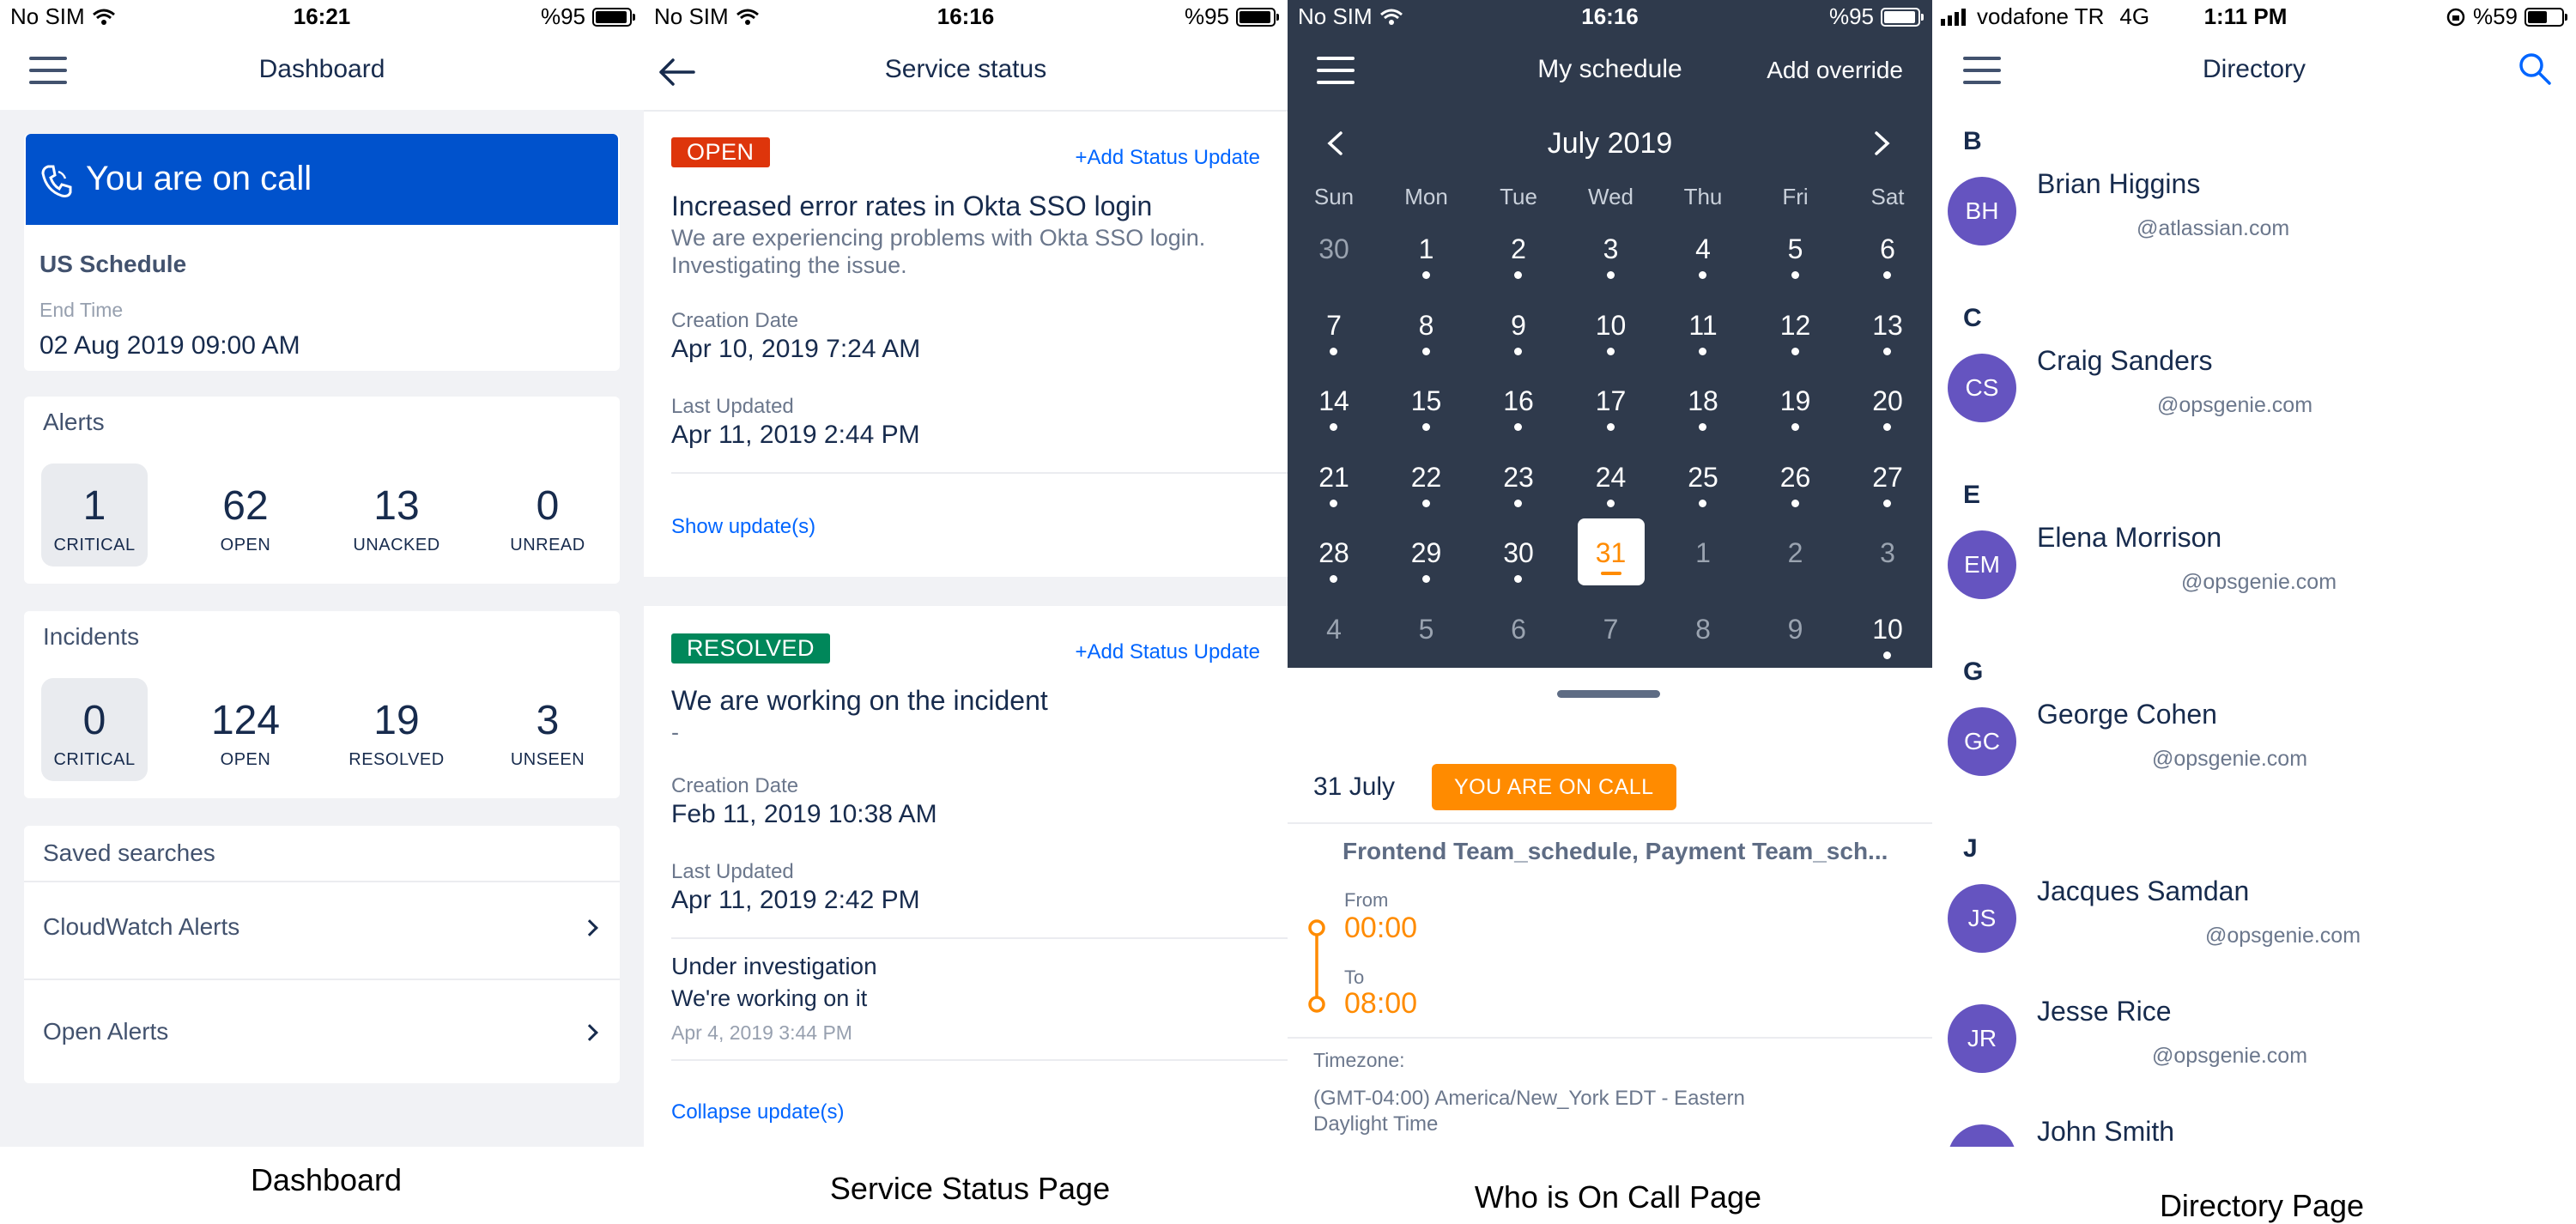 This screenshot has width=2576, height=1224. Describe the element at coordinates (1518, 478) in the screenshot. I see `calendar-day: 23` at that location.